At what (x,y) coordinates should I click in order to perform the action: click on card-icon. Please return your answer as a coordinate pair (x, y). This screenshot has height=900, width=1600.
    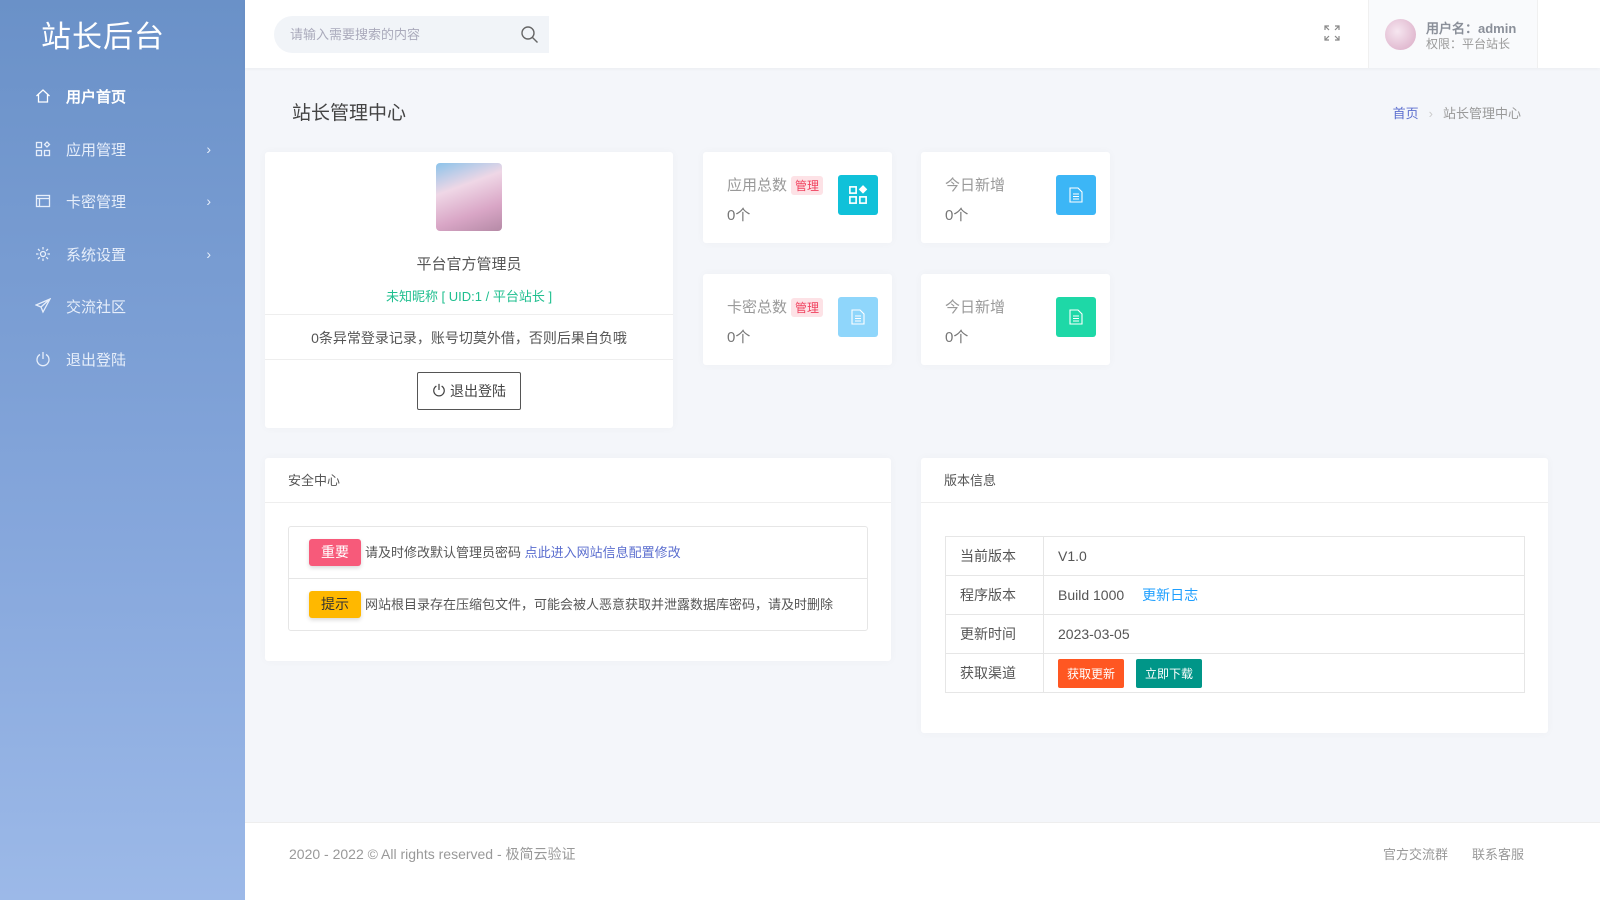
    Looking at the image, I should click on (43, 201).